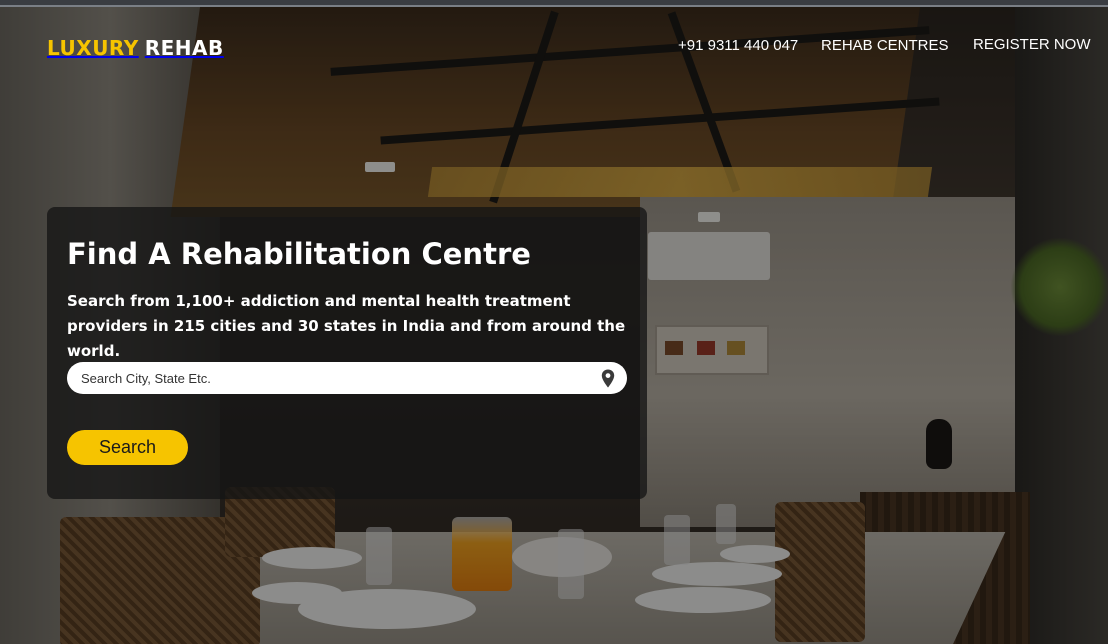 The height and width of the screenshot is (644, 1108). Describe the element at coordinates (1032, 44) in the screenshot. I see `nav-register-now-link: REGISTER NOW` at that location.